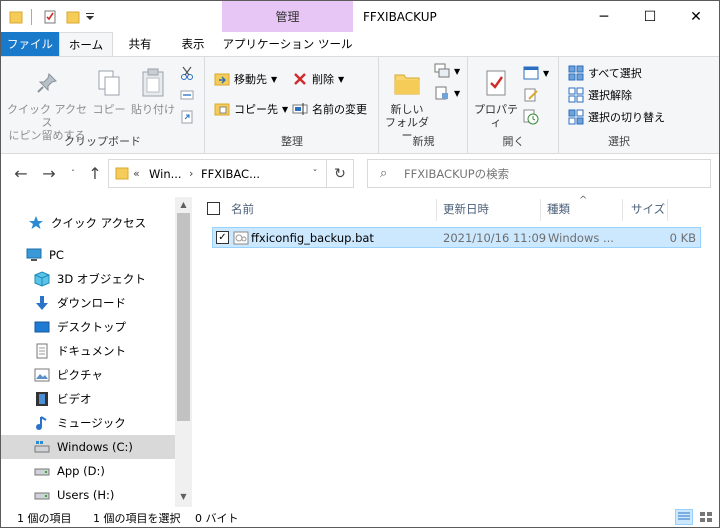 The height and width of the screenshot is (528, 720). Describe the element at coordinates (318, 79) in the screenshot. I see `delete-button: 削除 ▼` at that location.